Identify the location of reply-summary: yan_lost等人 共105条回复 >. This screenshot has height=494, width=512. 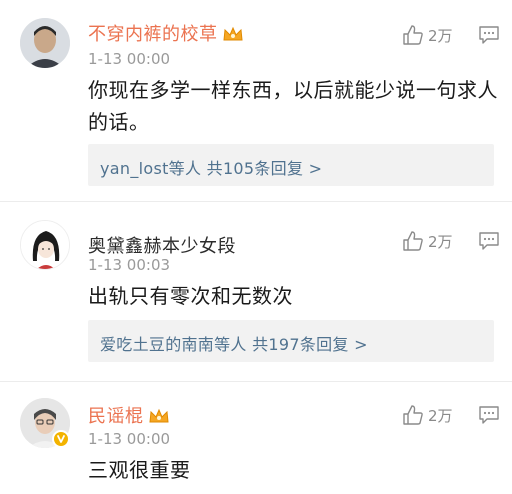
(291, 165).